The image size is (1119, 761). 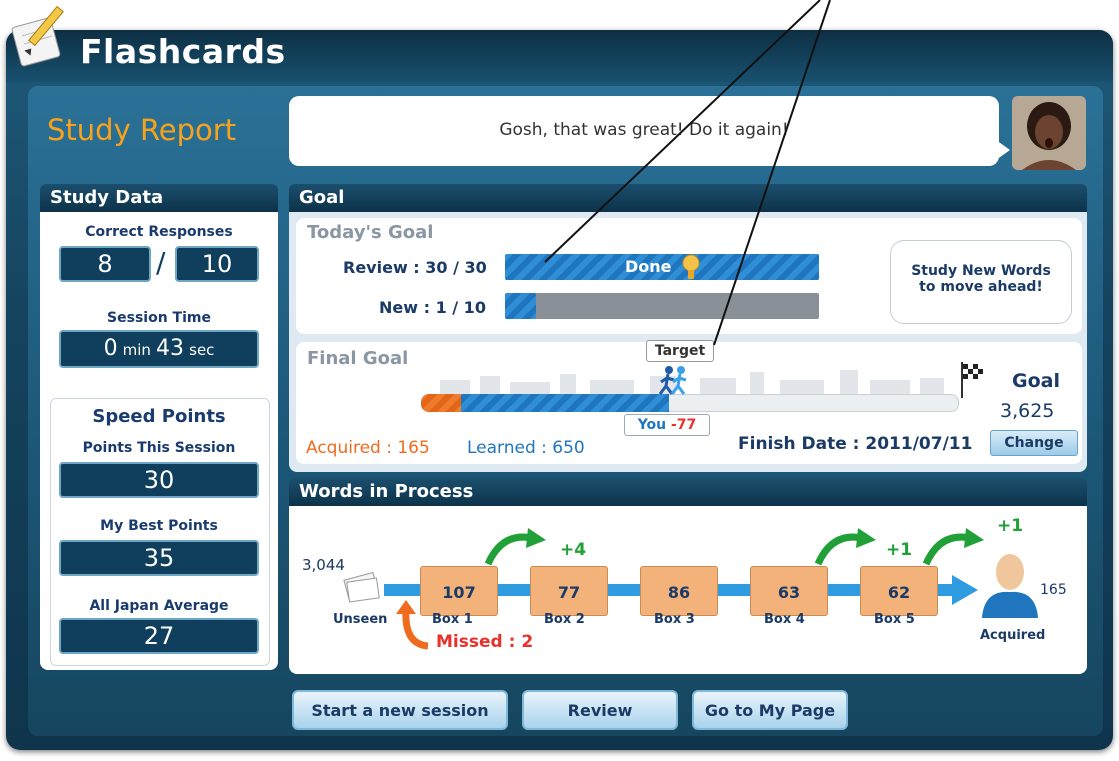 What do you see at coordinates (217, 264) in the screenshot?
I see `total-count: 10` at bounding box center [217, 264].